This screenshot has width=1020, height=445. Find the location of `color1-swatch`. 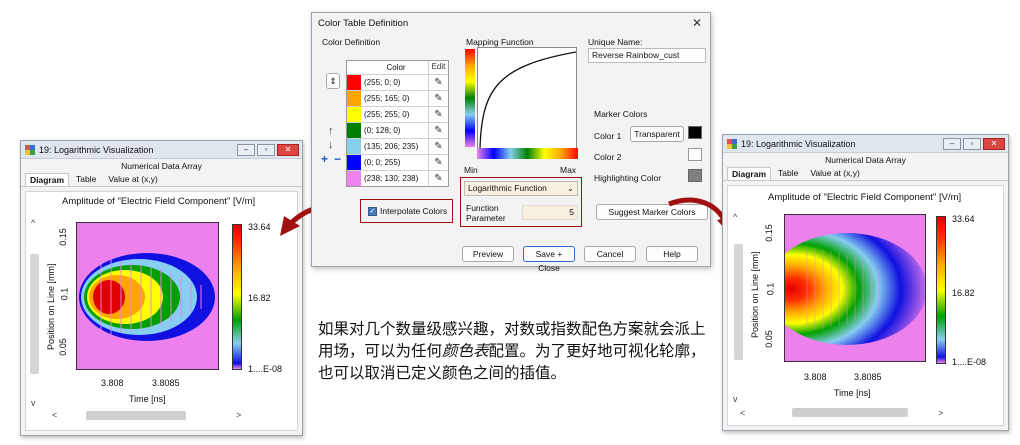

color1-swatch is located at coordinates (695, 132).